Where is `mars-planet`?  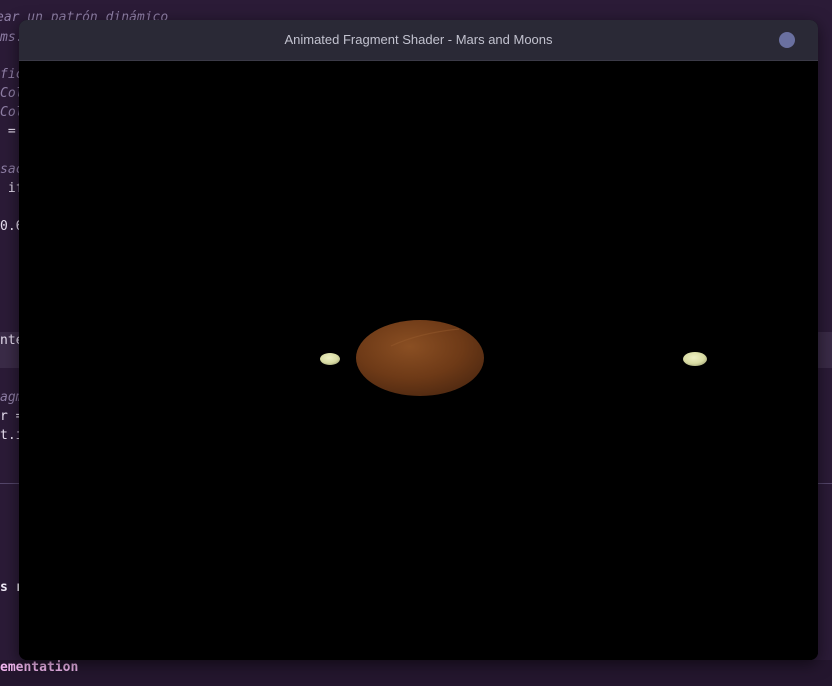
mars-planet is located at coordinates (420, 358).